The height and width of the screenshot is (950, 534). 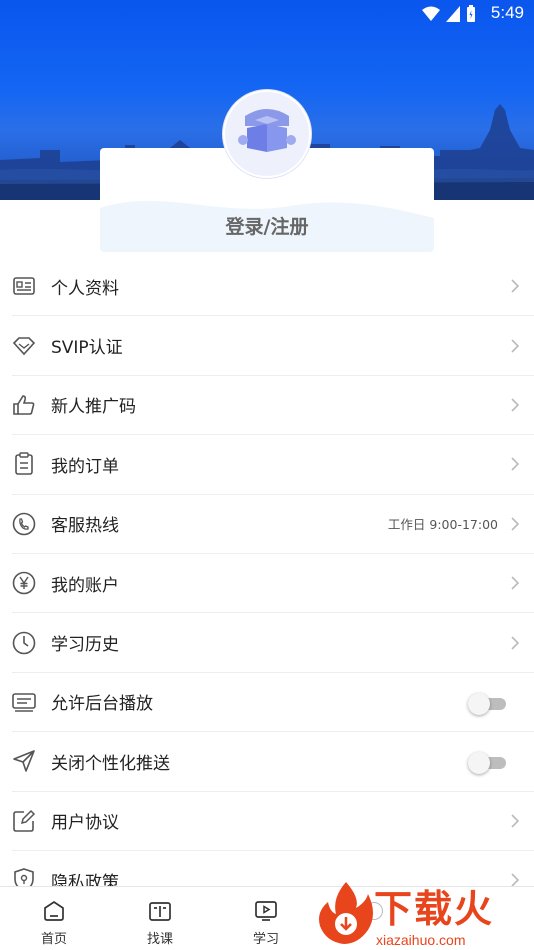 What do you see at coordinates (273, 703) in the screenshot?
I see `menu-item-background-play: 允许后台播放` at bounding box center [273, 703].